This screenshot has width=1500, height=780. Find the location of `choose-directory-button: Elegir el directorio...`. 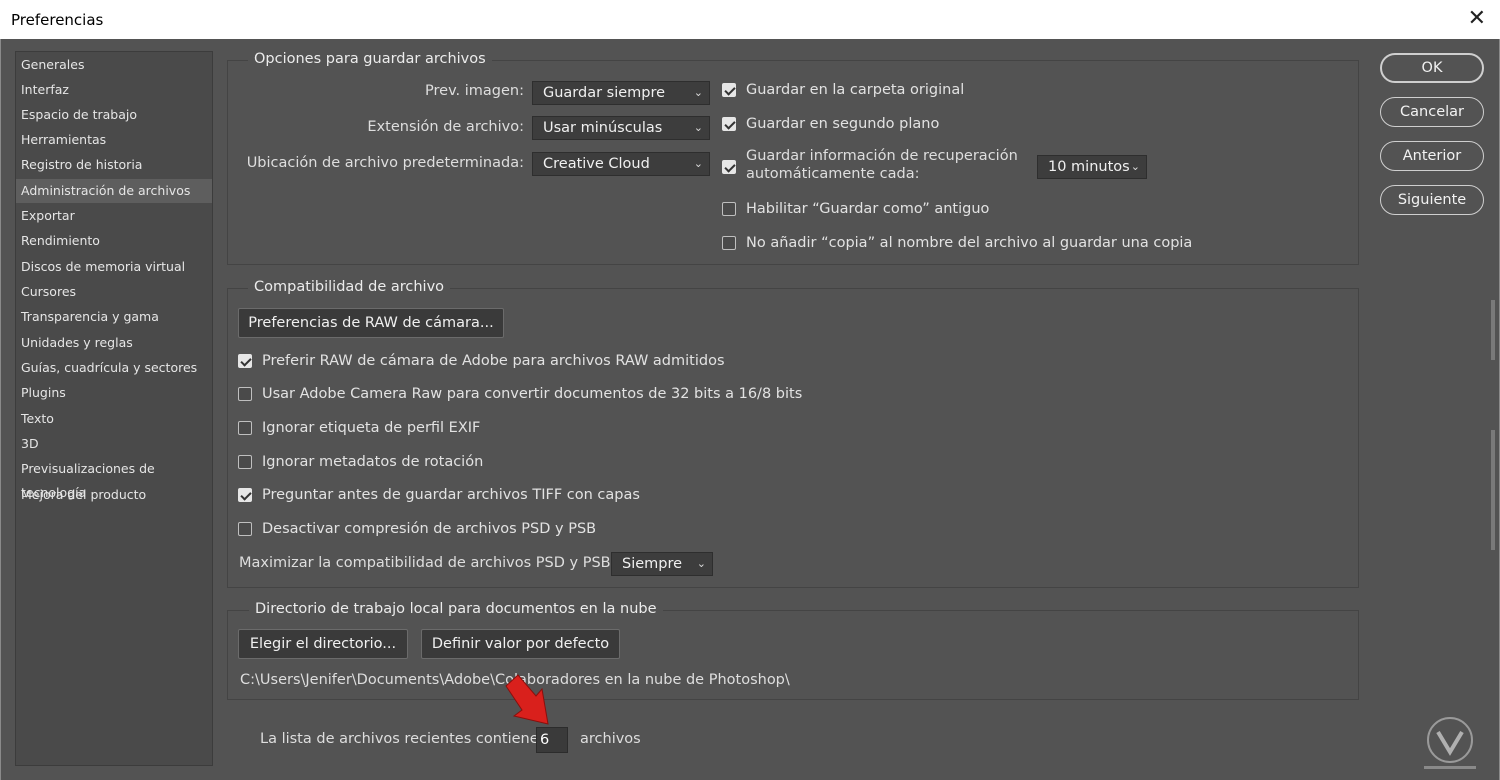

choose-directory-button: Elegir el directorio... is located at coordinates (323, 644).